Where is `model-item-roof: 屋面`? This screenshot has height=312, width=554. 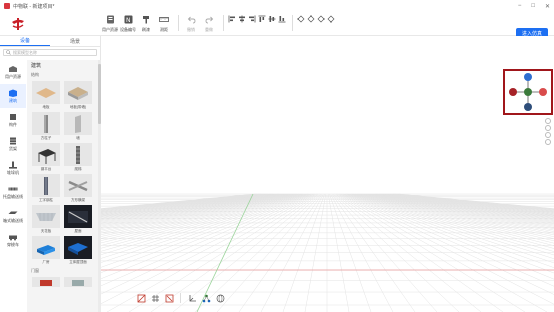 model-item-roof: 屋面 is located at coordinates (78, 219).